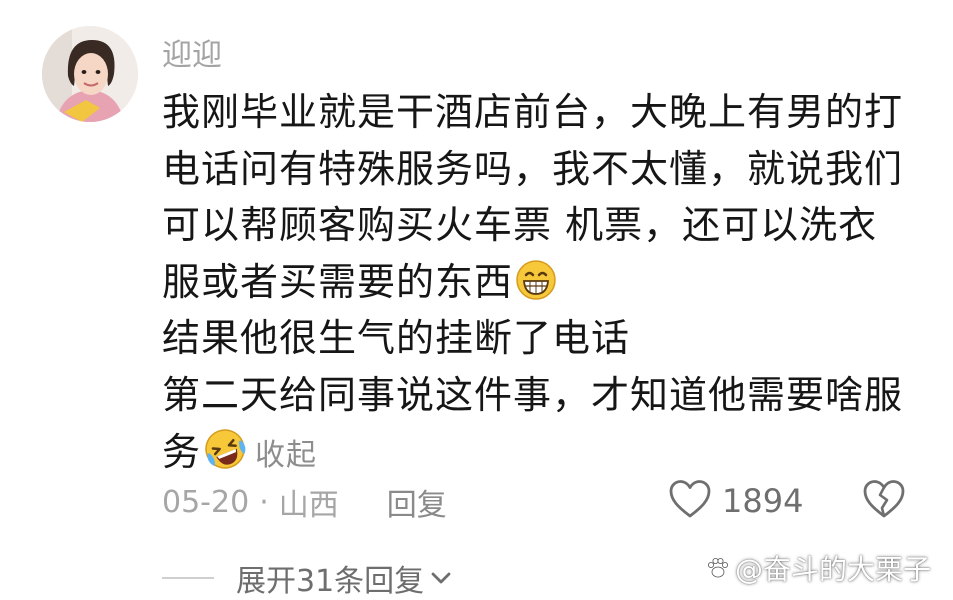 The width and height of the screenshot is (953, 600). I want to click on user-avatar, so click(90, 74).